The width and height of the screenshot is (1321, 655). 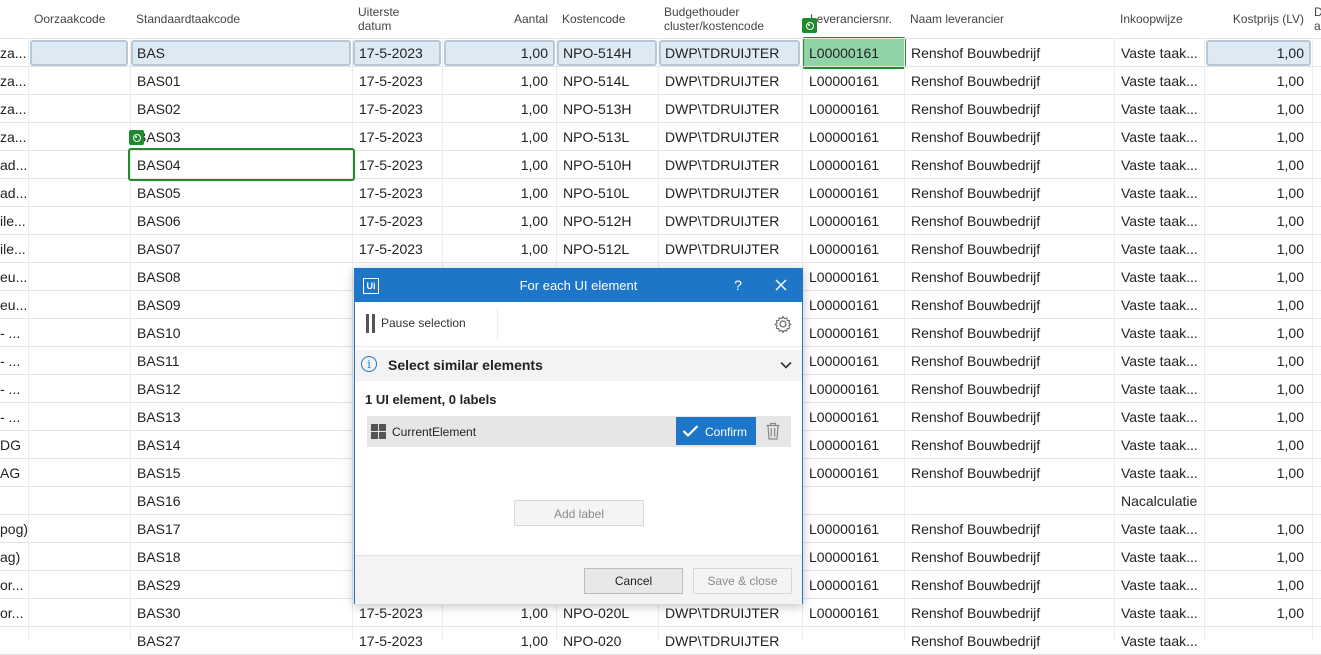 I want to click on cell-standaardtaakcode: BAS02, so click(x=241, y=109).